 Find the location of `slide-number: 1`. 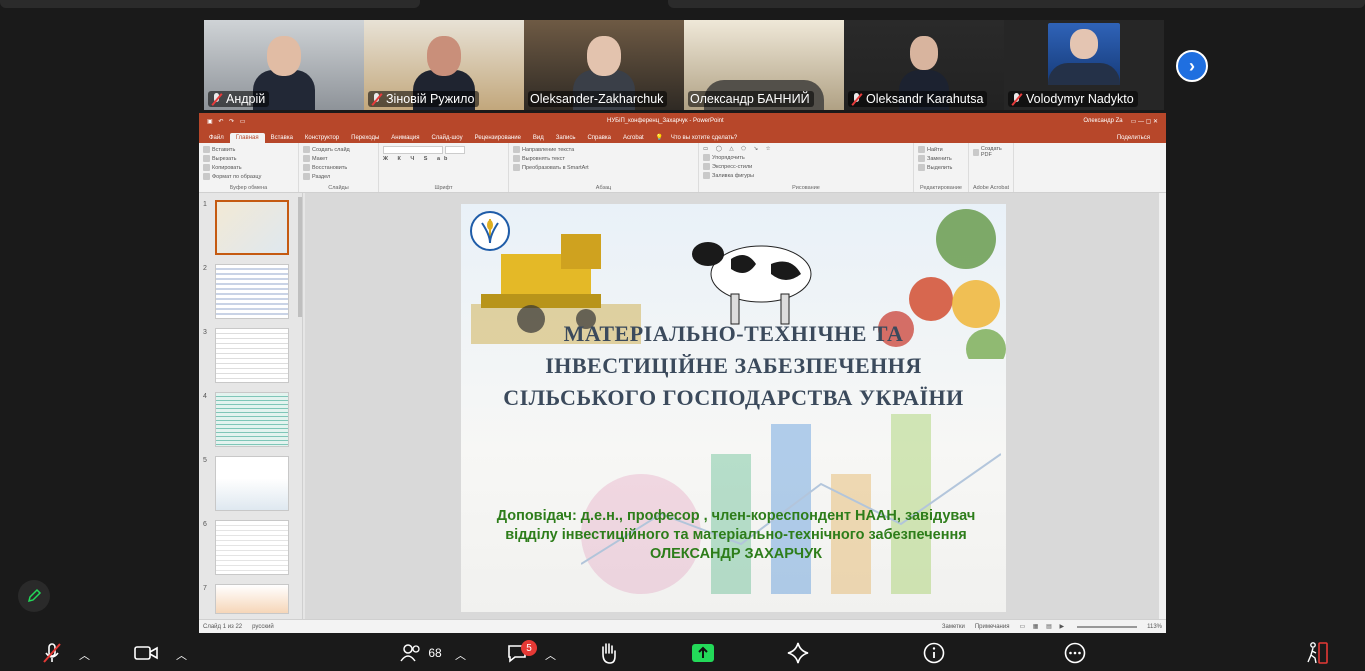

slide-number: 1 is located at coordinates (205, 204).